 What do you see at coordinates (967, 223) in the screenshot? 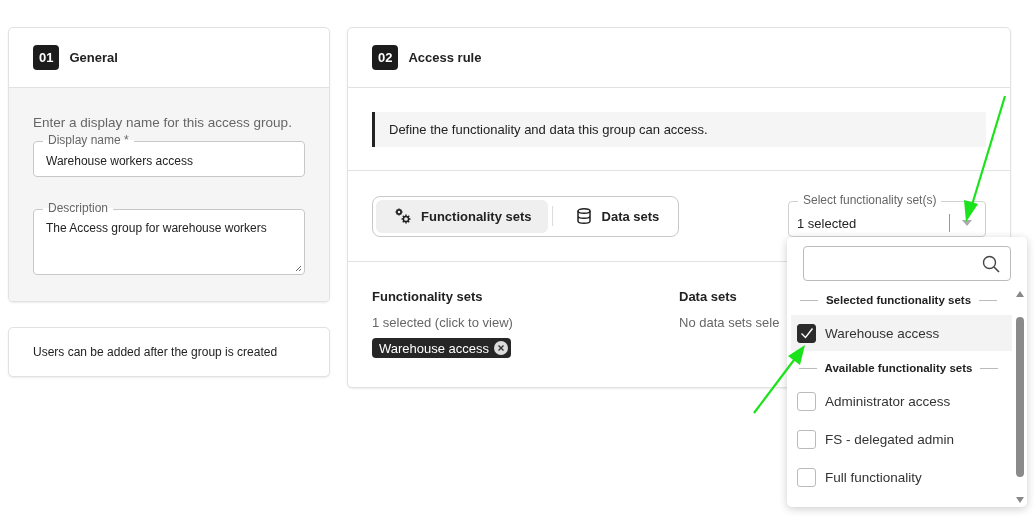
I see `caret-icon` at bounding box center [967, 223].